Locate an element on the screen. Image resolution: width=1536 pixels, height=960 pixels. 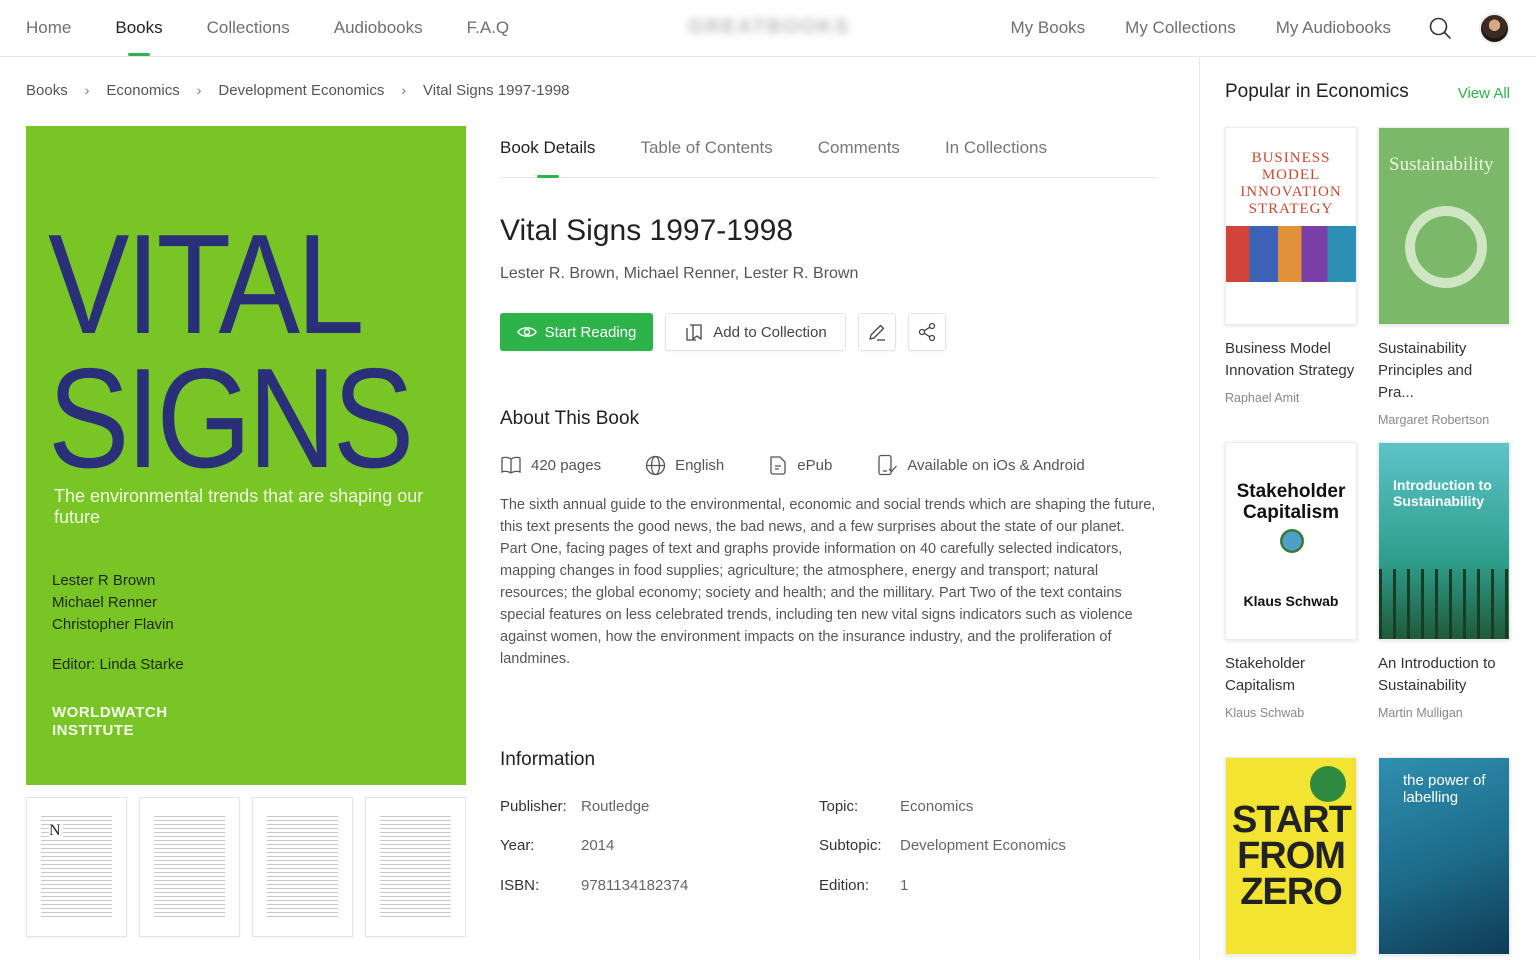
nav-audiobooks: Audiobooks is located at coordinates (378, 28).